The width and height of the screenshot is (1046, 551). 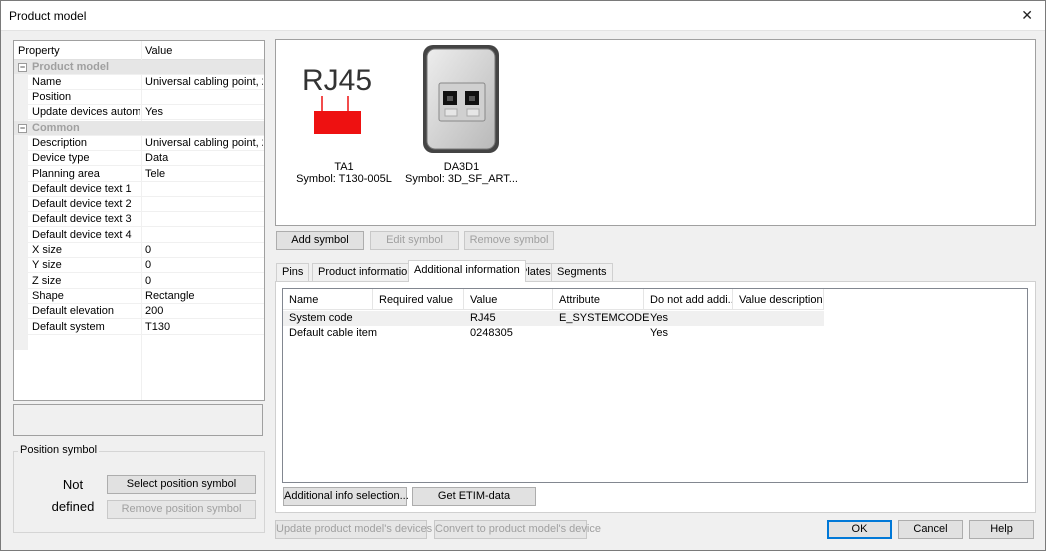 I want to click on title-bar: Product model ✕, so click(x=523, y=16).